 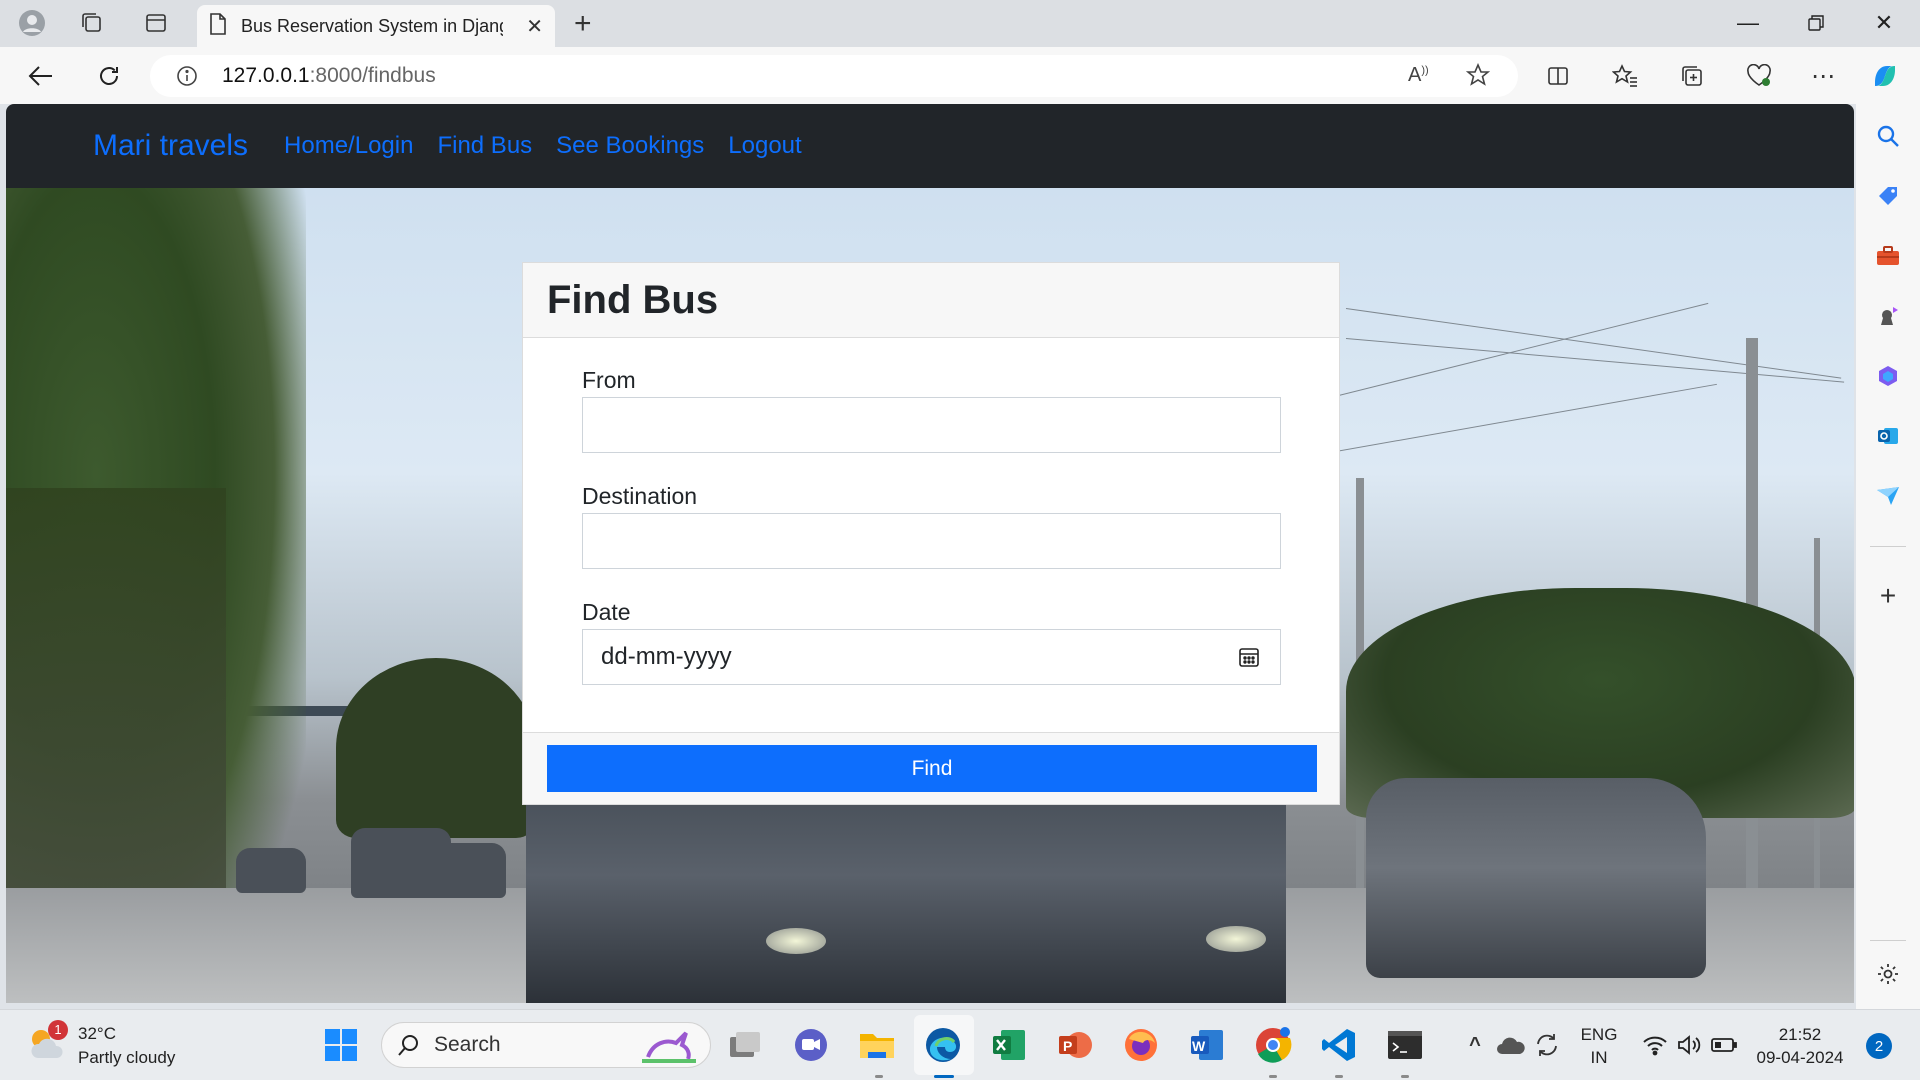 What do you see at coordinates (372, 25) in the screenshot?
I see `tab-title: Bus Reservation System in Djang` at bounding box center [372, 25].